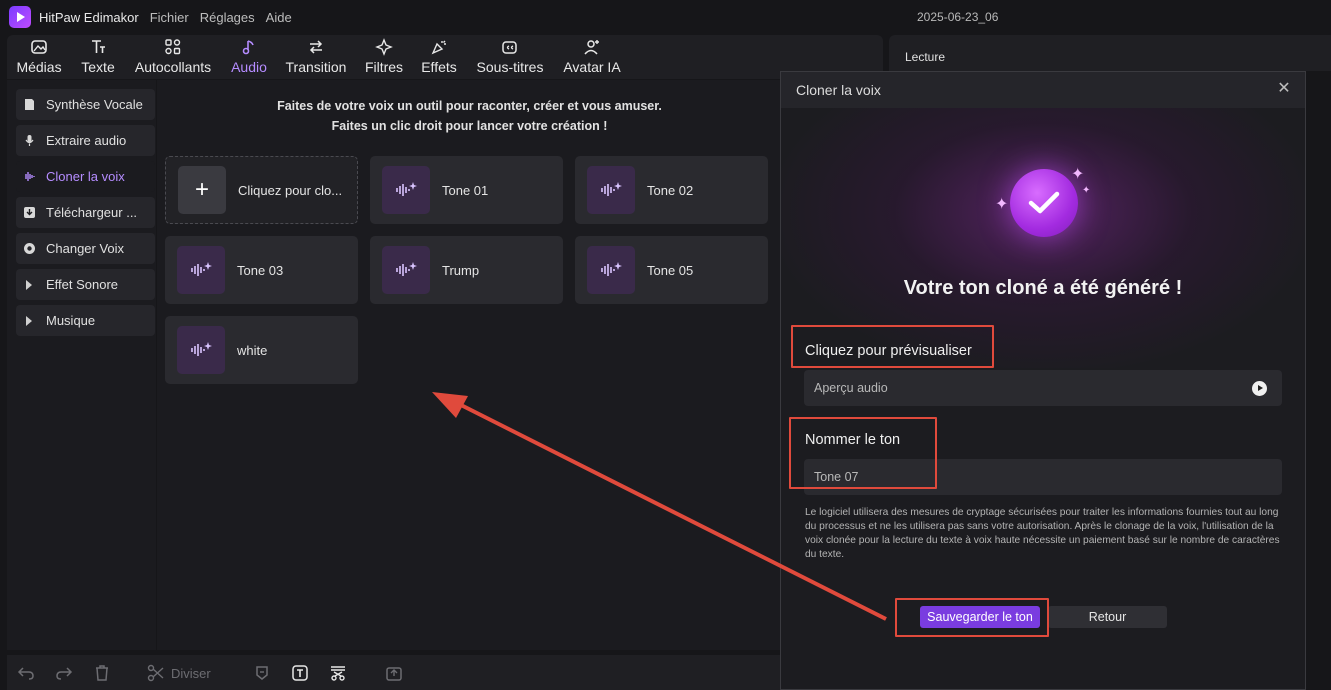 The height and width of the screenshot is (690, 1331). I want to click on undo-icon, so click(25, 673).